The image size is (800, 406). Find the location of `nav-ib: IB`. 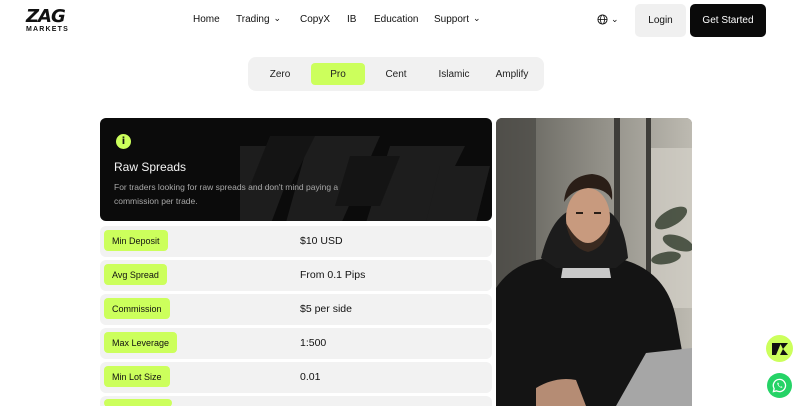

nav-ib: IB is located at coordinates (360, 19).